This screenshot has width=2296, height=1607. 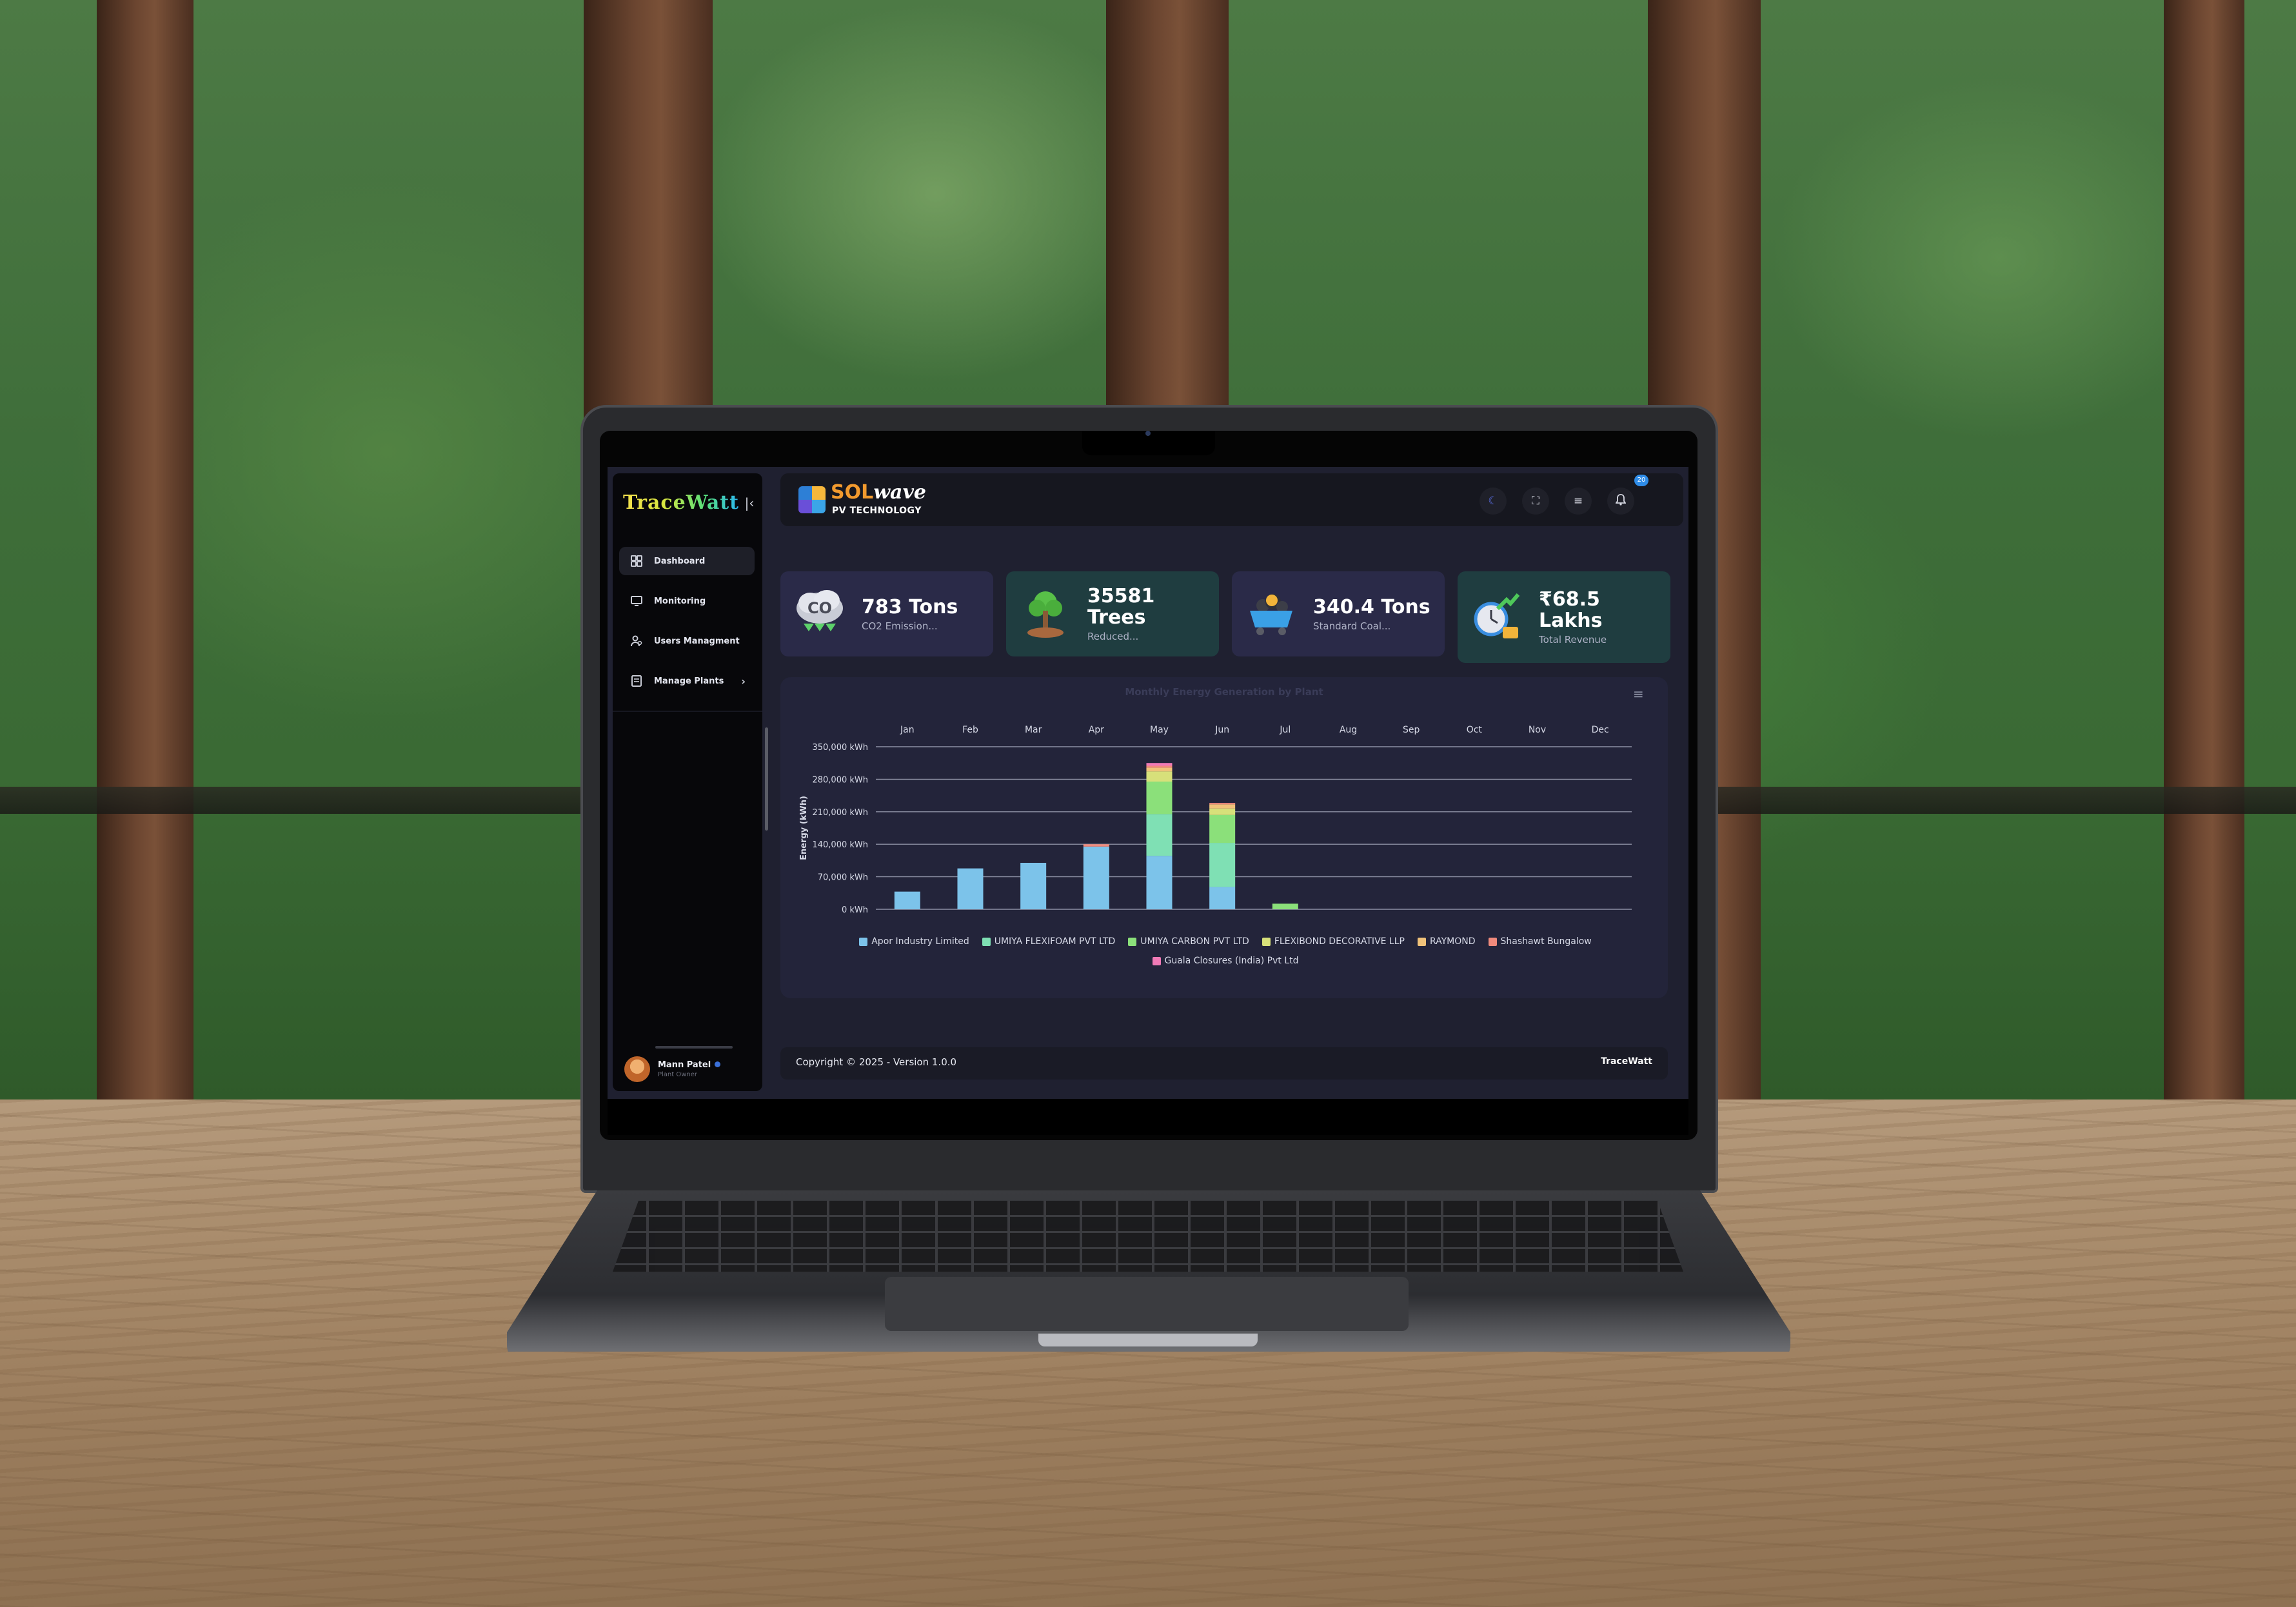 What do you see at coordinates (877, 511) in the screenshot?
I see `logo-subtitle: PV TECHNOLOGY` at bounding box center [877, 511].